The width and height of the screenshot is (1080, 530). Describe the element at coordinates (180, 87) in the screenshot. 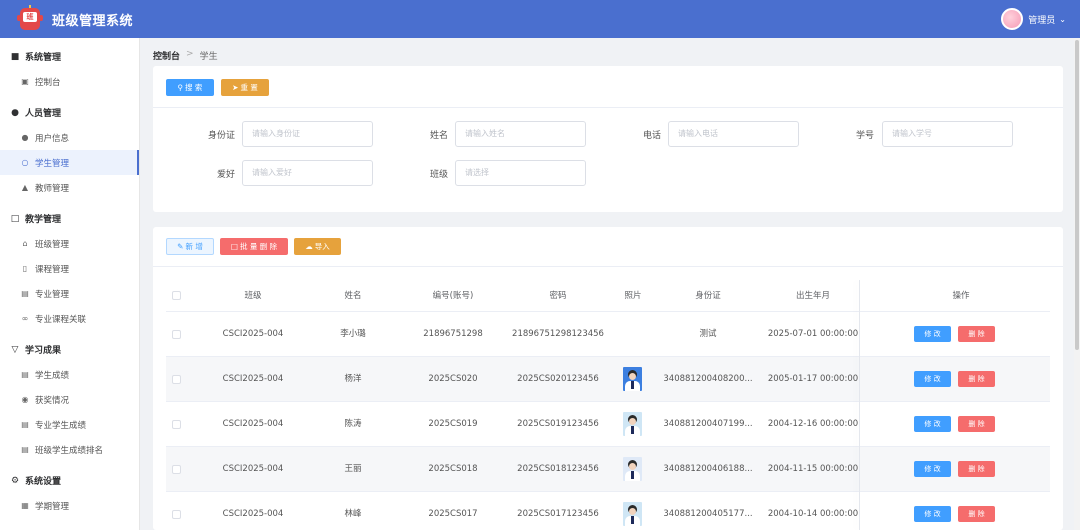

I see `search-icon: ⚲` at that location.